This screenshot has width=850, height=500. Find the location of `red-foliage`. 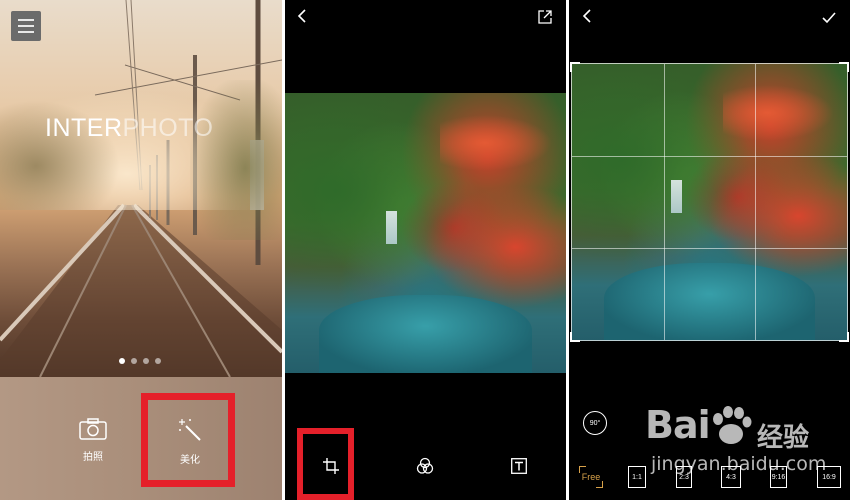

red-foliage is located at coordinates (495, 143).